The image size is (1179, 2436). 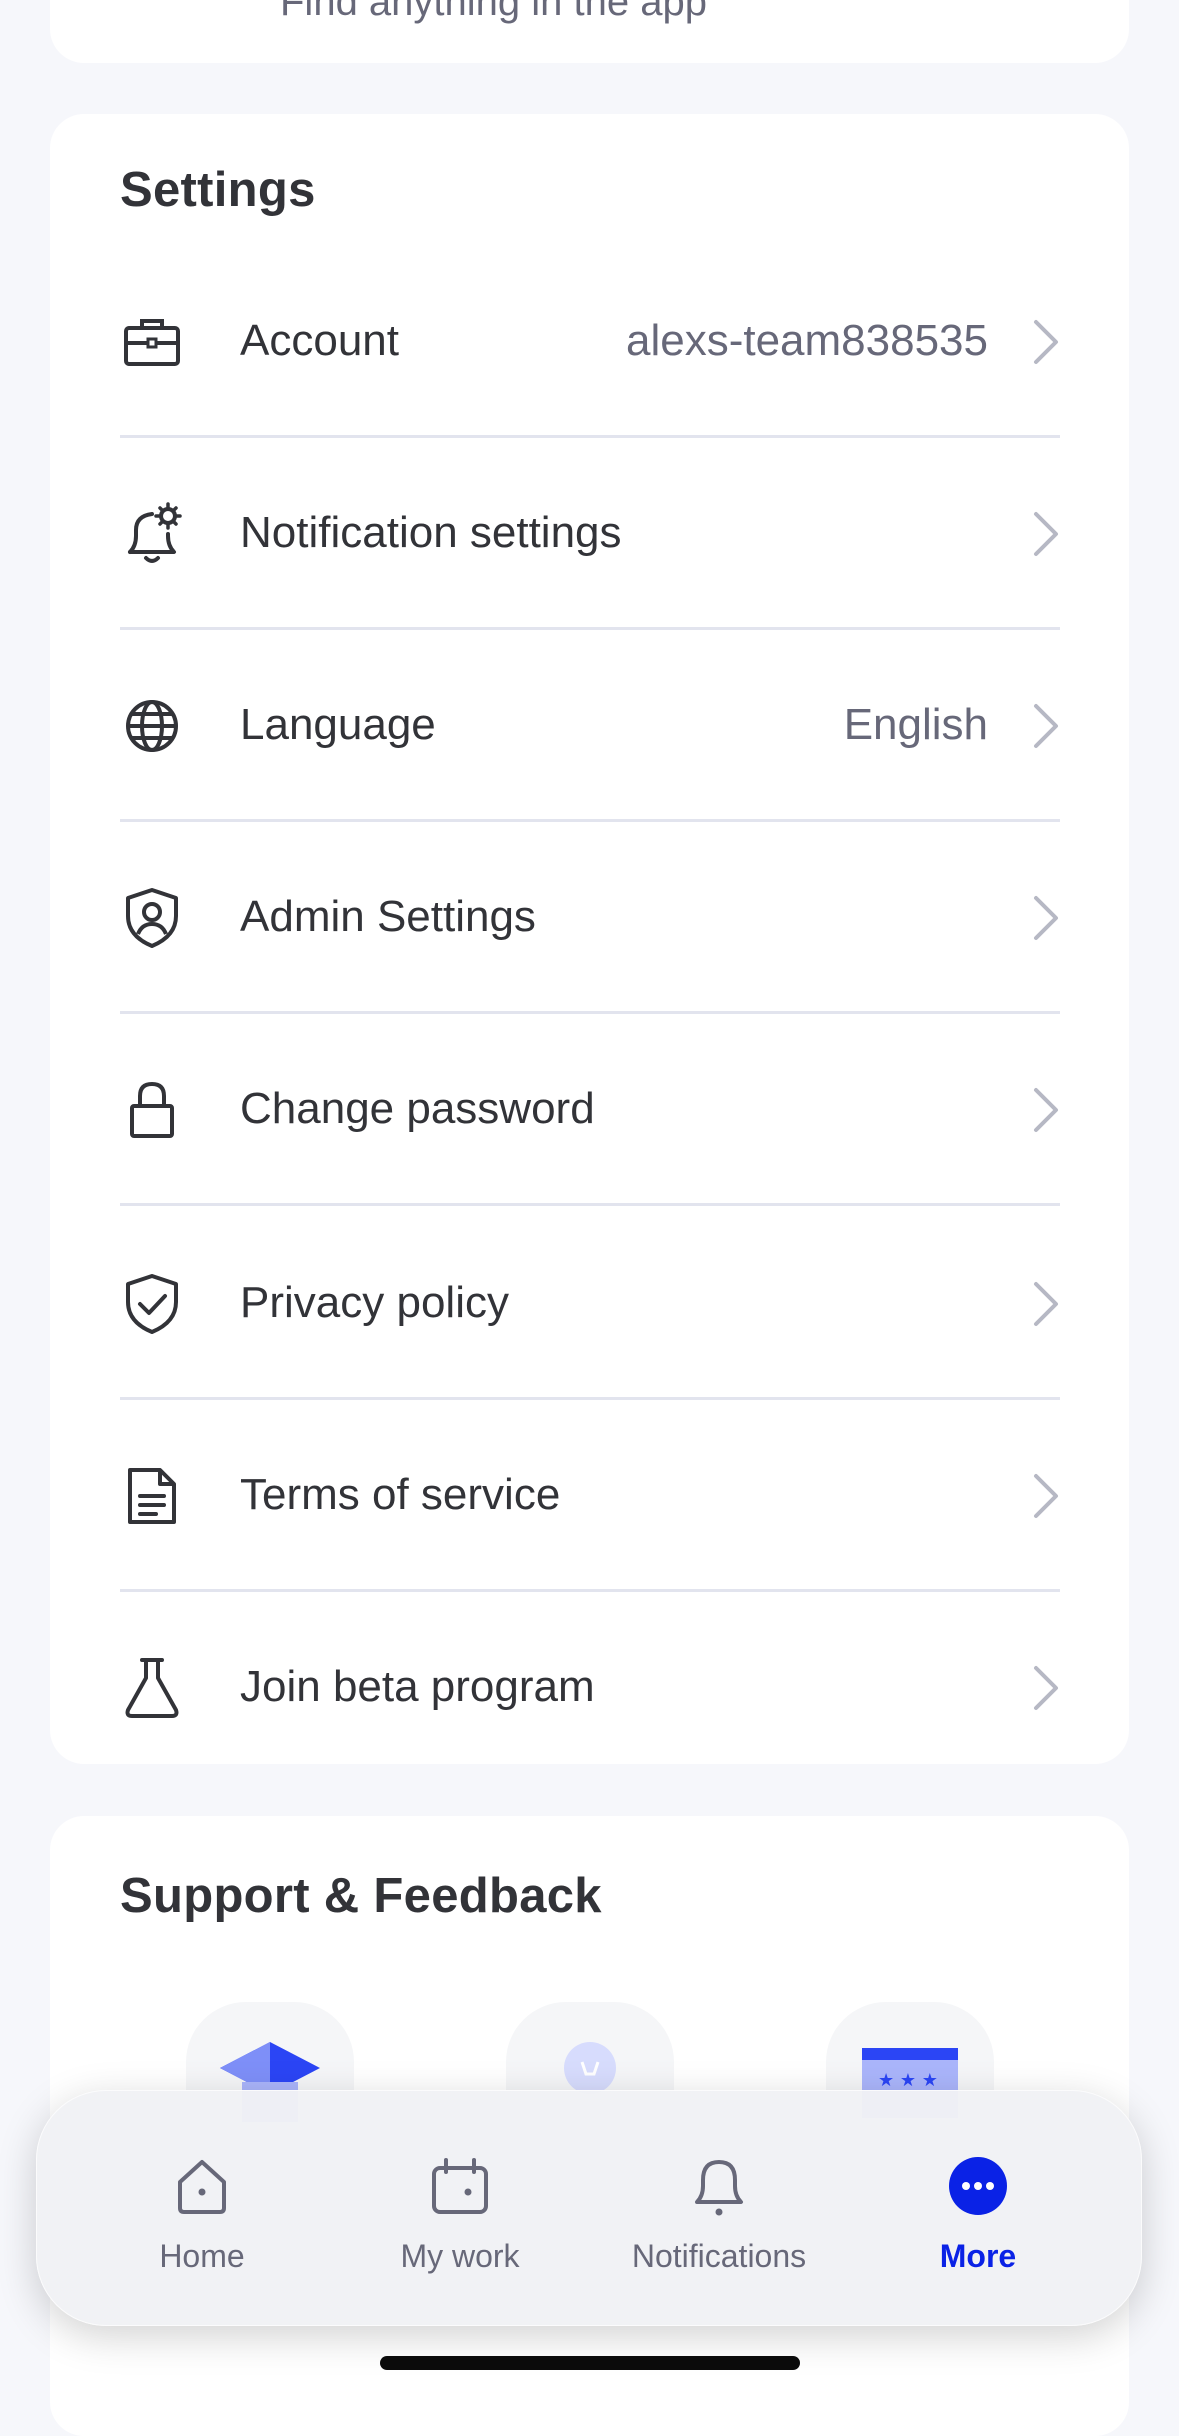 What do you see at coordinates (152, 918) in the screenshot?
I see `shield-user-icon` at bounding box center [152, 918].